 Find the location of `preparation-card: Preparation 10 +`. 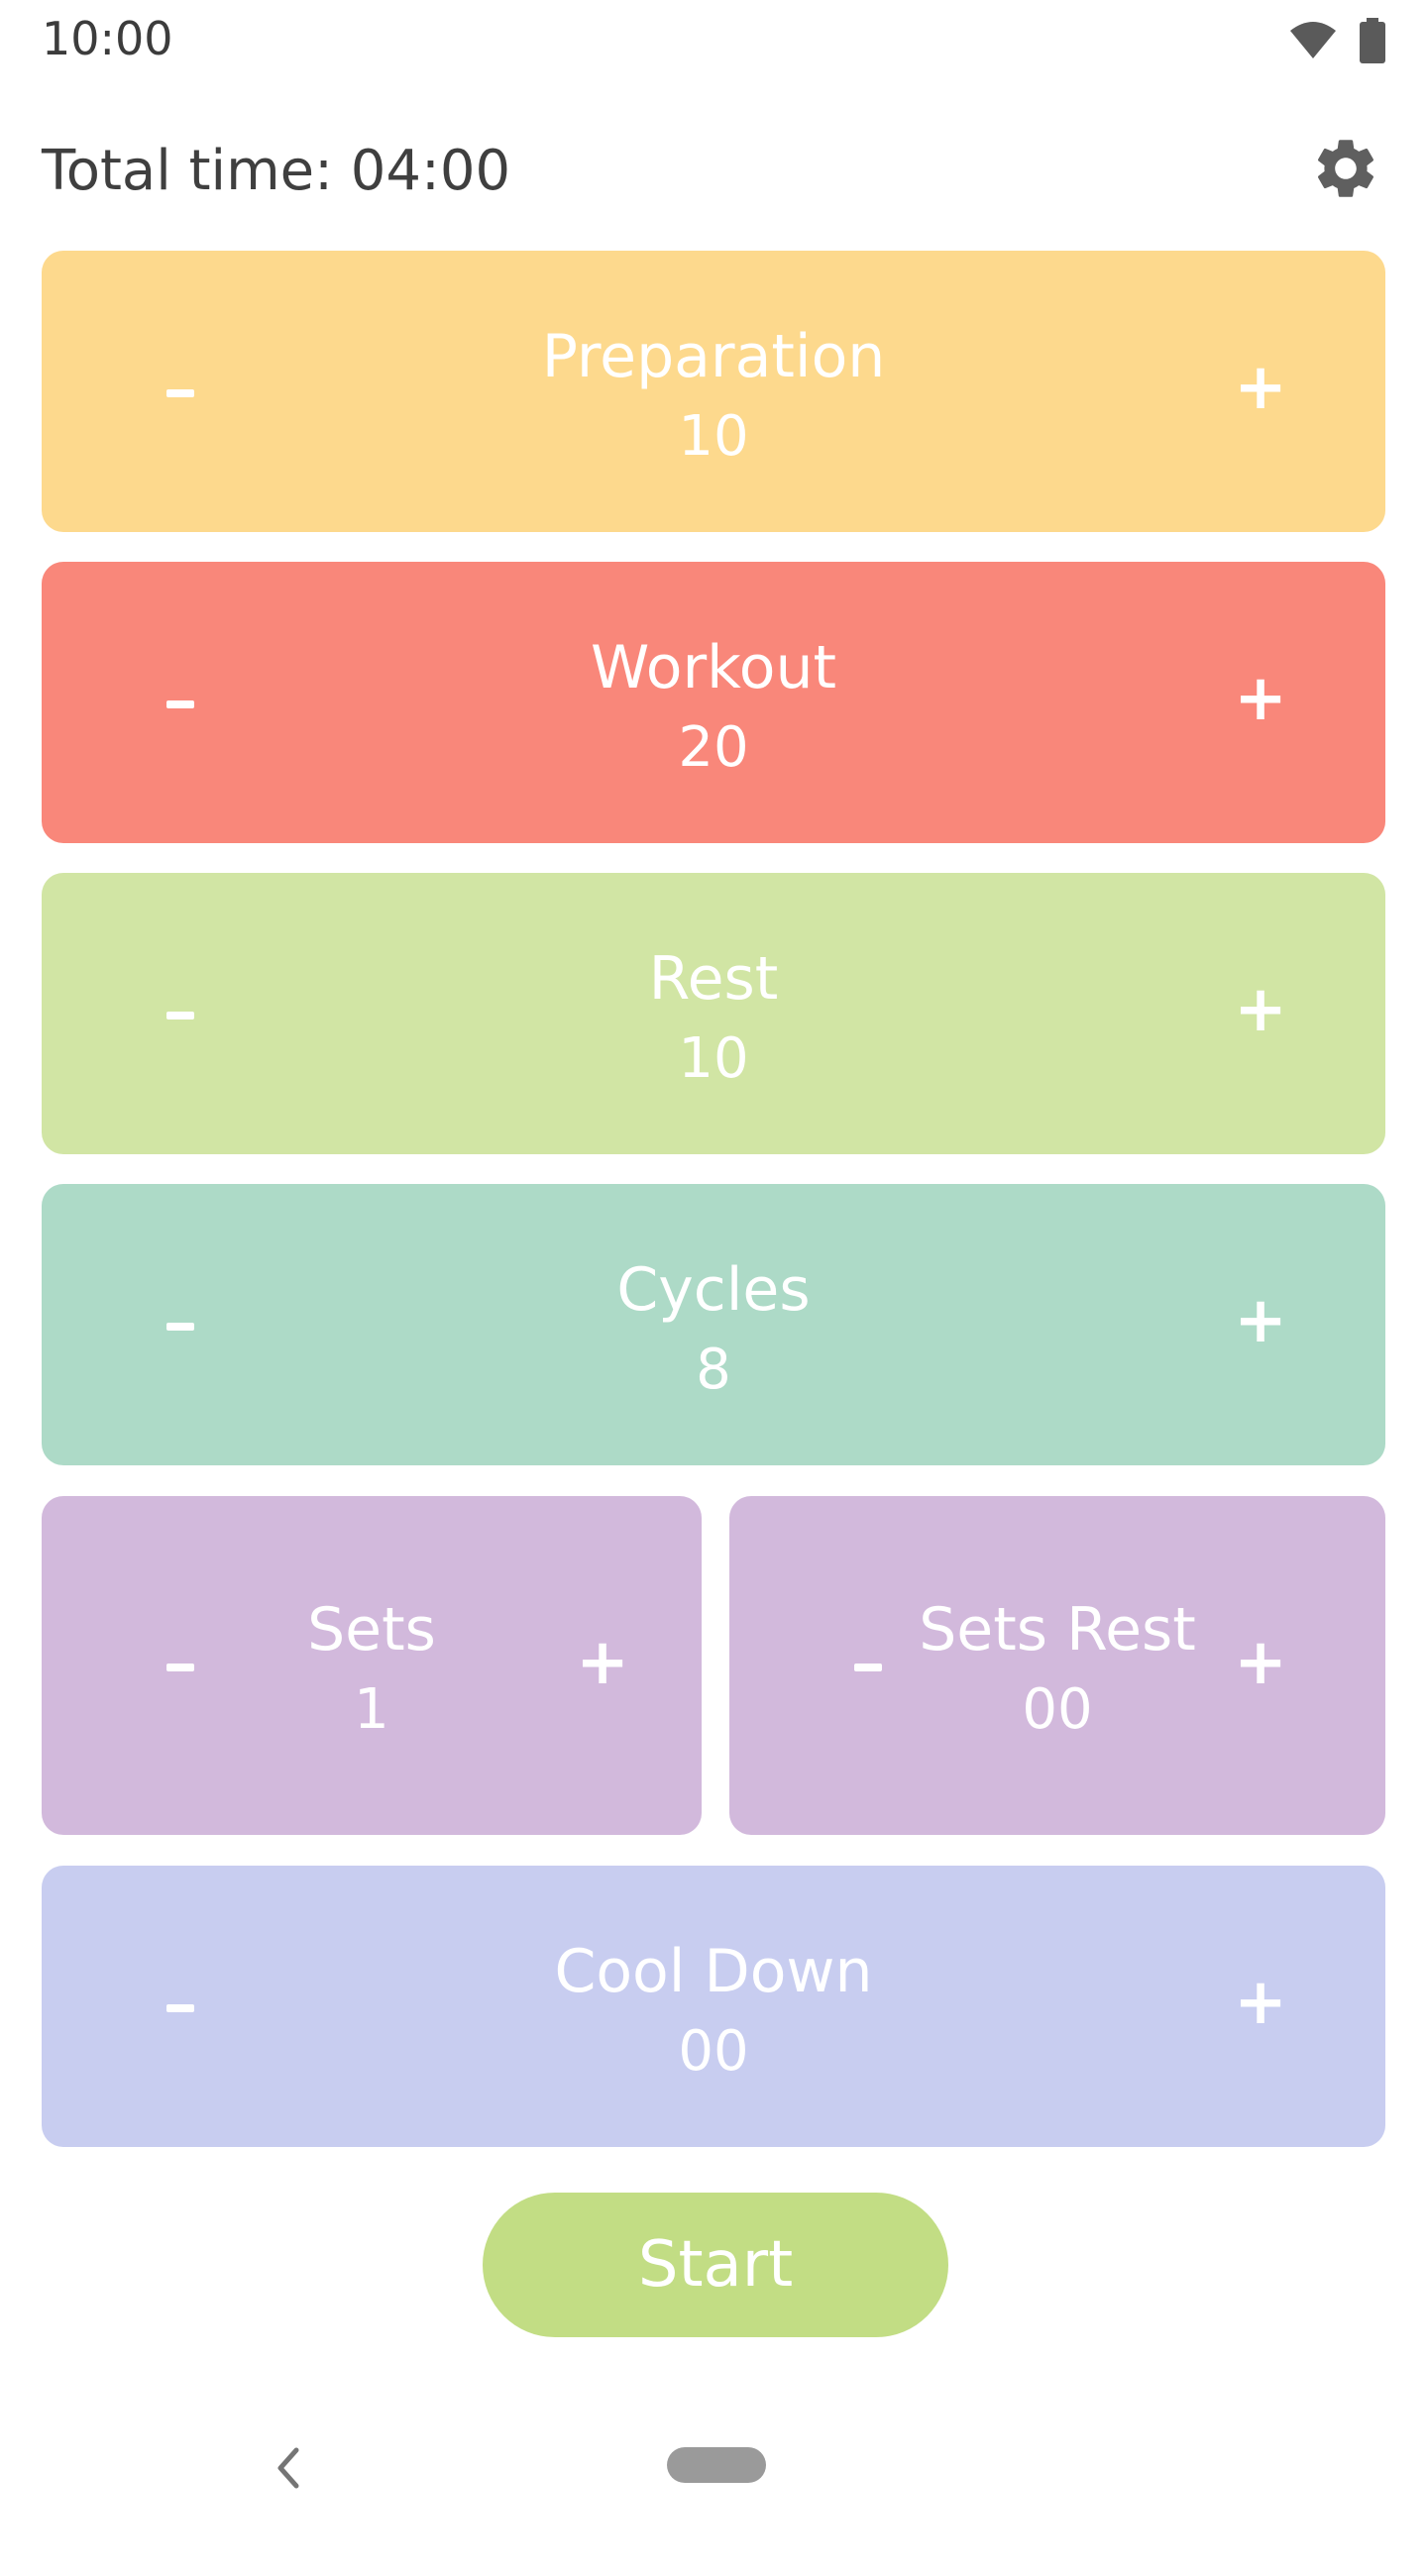

preparation-card: Preparation 10 + is located at coordinates (713, 392).